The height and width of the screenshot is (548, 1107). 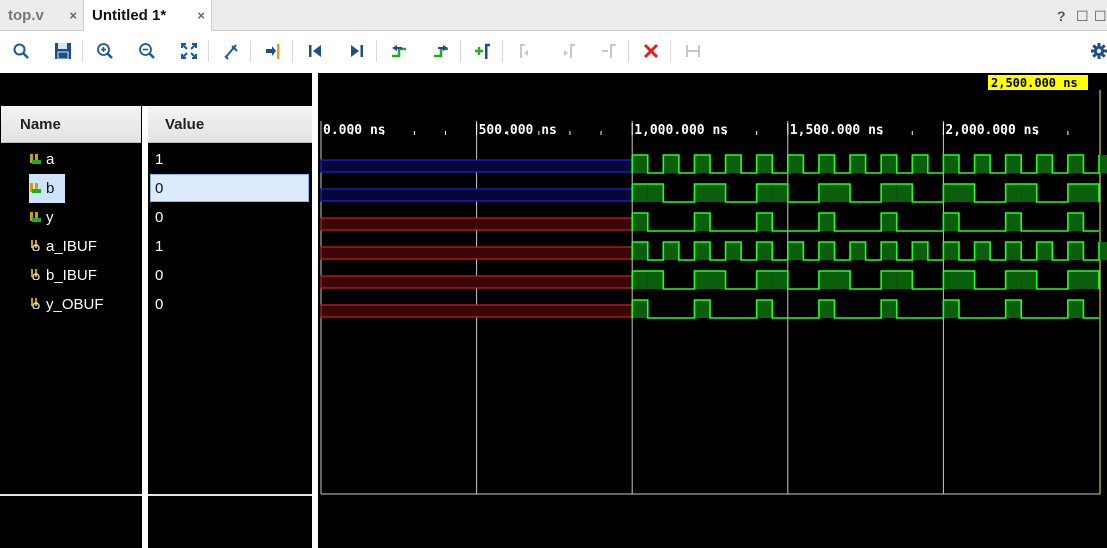 What do you see at coordinates (231, 51) in the screenshot?
I see `marker-icon` at bounding box center [231, 51].